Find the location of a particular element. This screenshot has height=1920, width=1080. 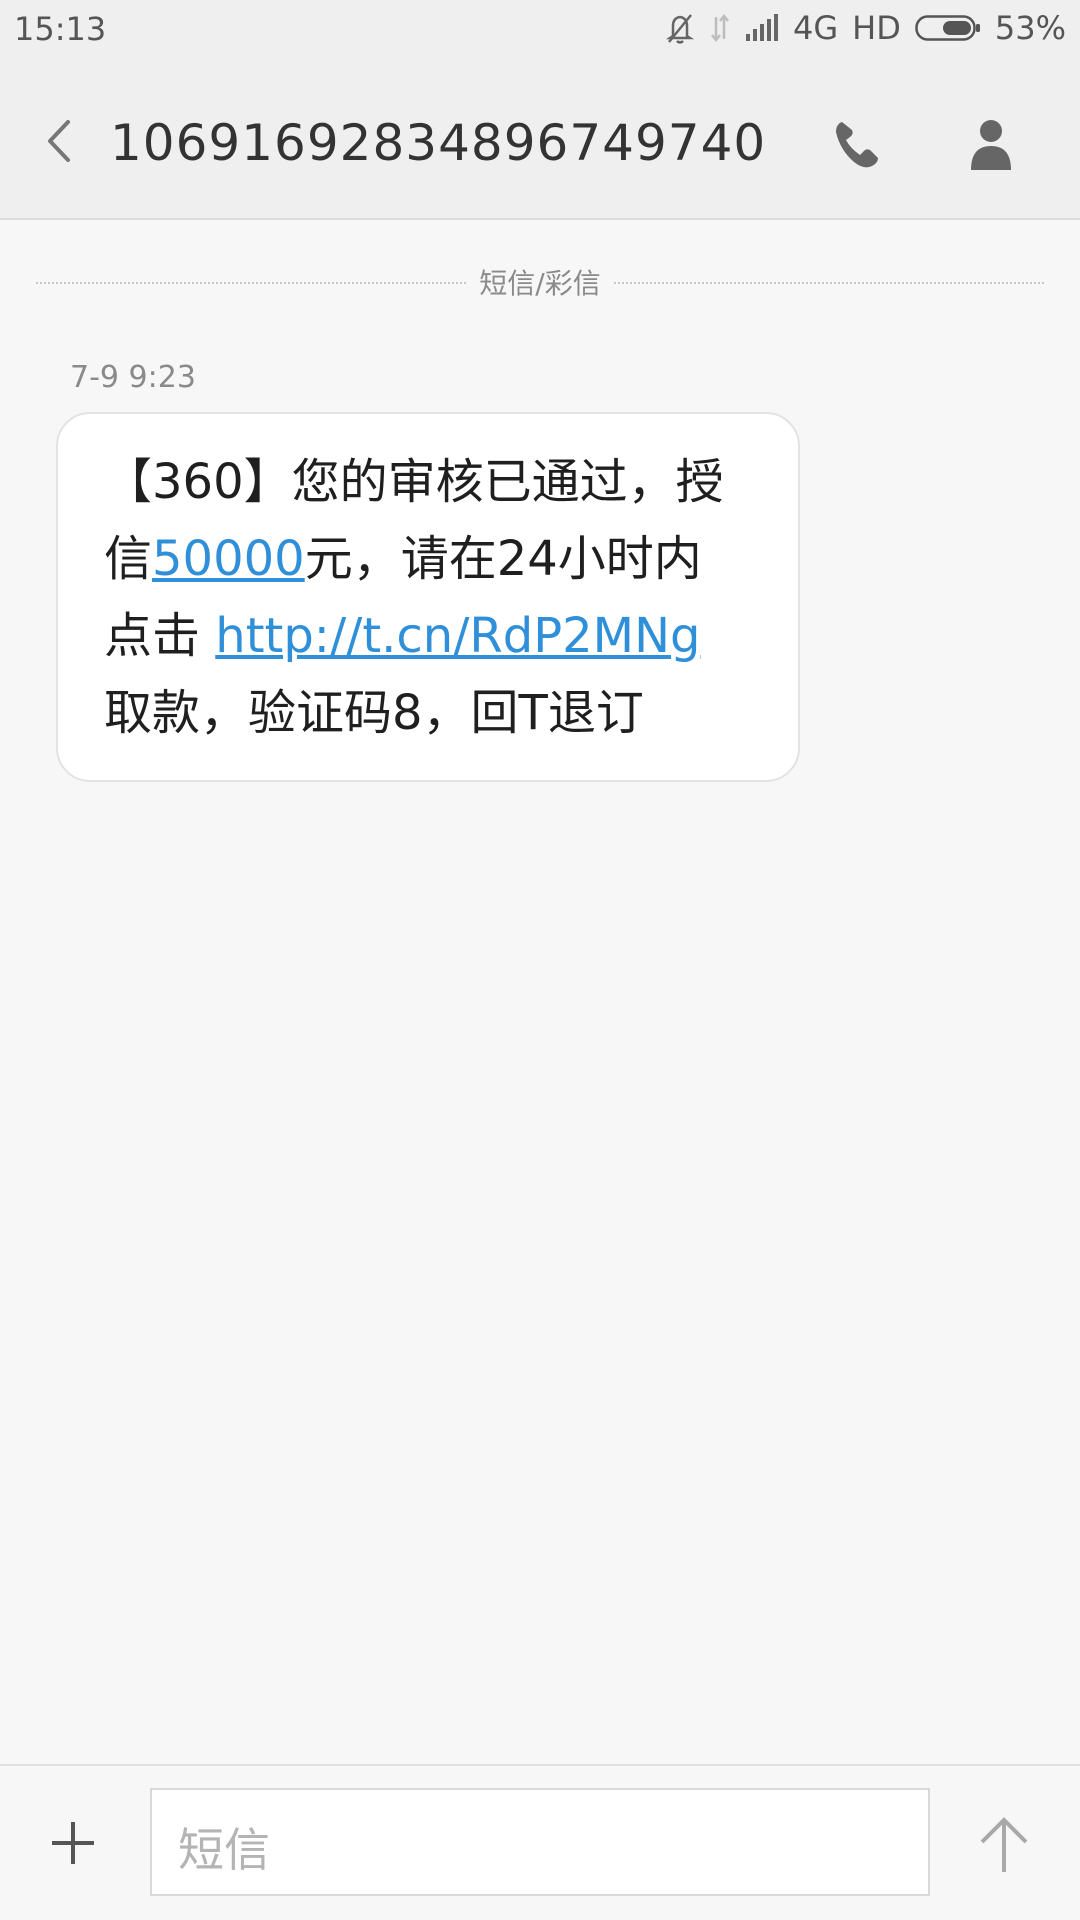

phone-icon is located at coordinates (858, 144).